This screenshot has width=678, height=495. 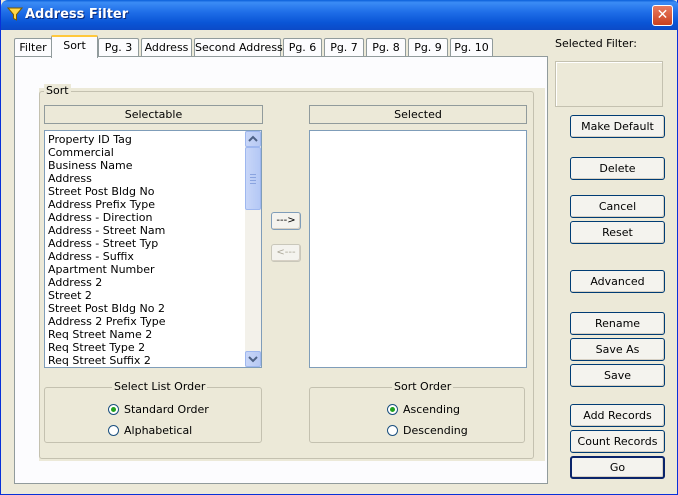 What do you see at coordinates (617, 441) in the screenshot?
I see `count-records-button: Count Records` at bounding box center [617, 441].